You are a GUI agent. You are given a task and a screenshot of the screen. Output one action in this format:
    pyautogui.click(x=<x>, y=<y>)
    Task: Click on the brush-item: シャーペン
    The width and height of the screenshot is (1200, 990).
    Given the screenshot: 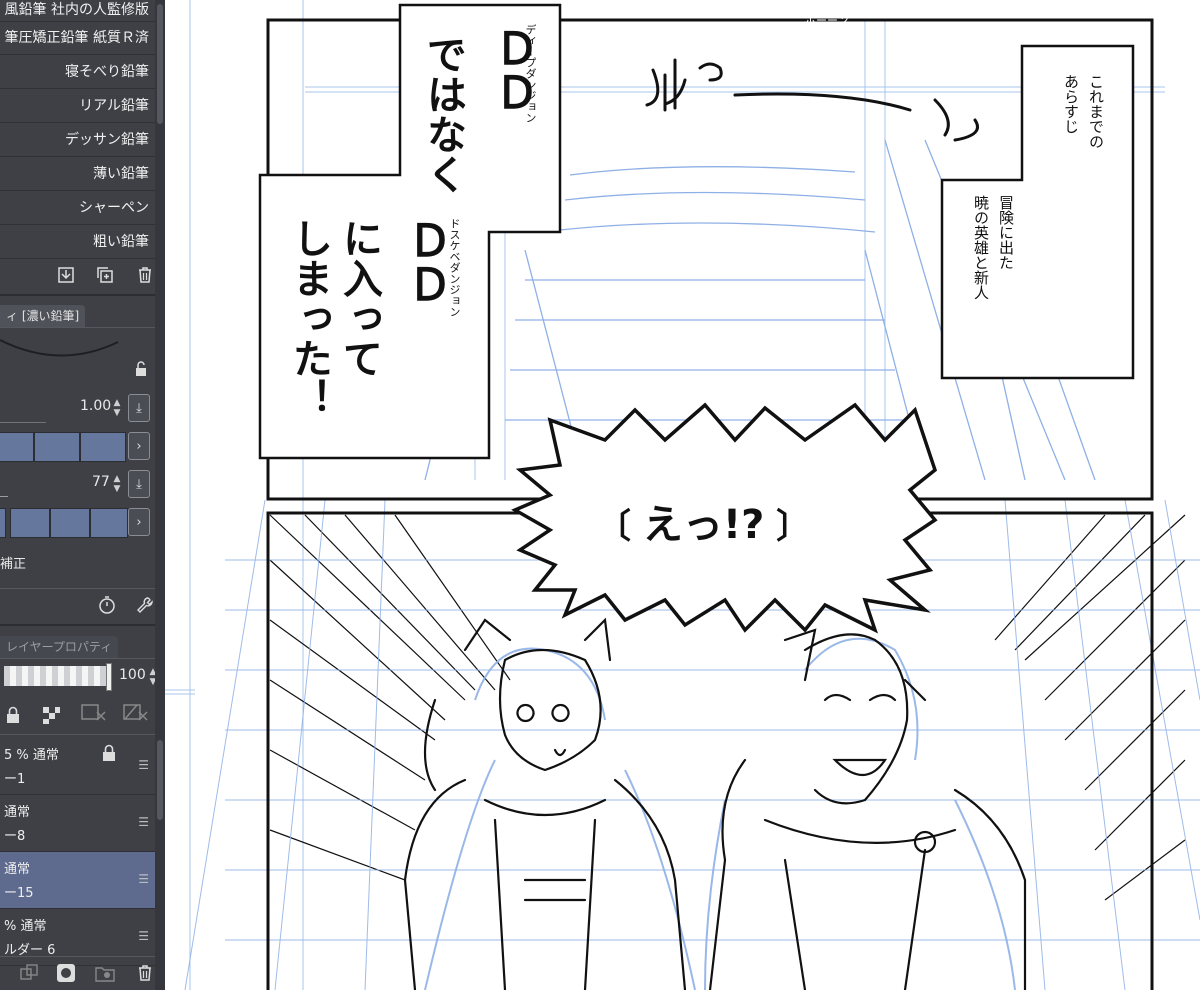 What is the action you would take?
    pyautogui.click(x=77, y=208)
    